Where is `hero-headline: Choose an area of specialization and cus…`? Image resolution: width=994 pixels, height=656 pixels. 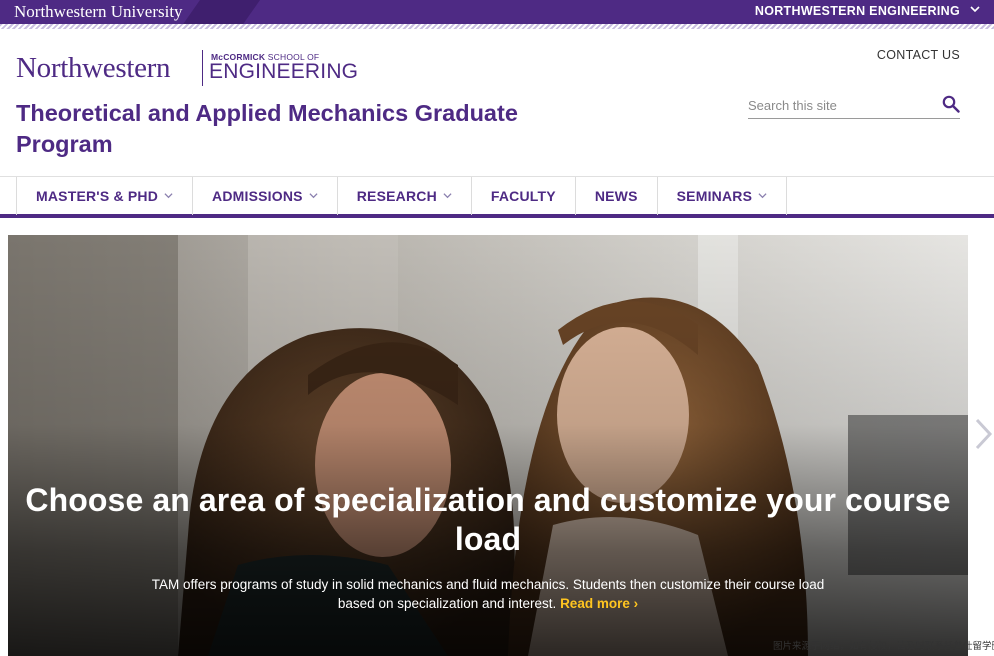
hero-headline: Choose an area of specialization and cus… is located at coordinates (488, 519).